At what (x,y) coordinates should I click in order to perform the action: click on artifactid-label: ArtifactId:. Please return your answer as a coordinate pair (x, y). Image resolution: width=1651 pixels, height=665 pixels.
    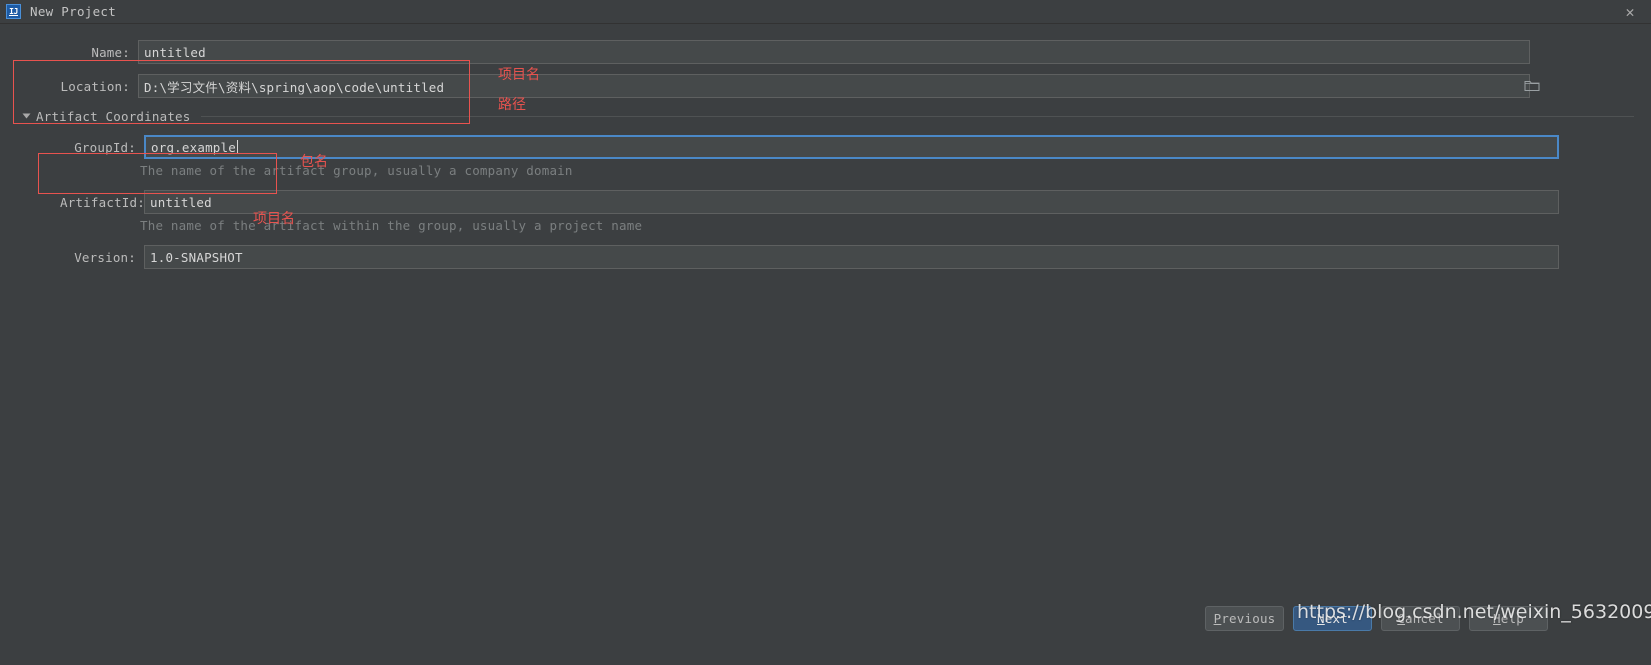
    Looking at the image, I should click on (102, 202).